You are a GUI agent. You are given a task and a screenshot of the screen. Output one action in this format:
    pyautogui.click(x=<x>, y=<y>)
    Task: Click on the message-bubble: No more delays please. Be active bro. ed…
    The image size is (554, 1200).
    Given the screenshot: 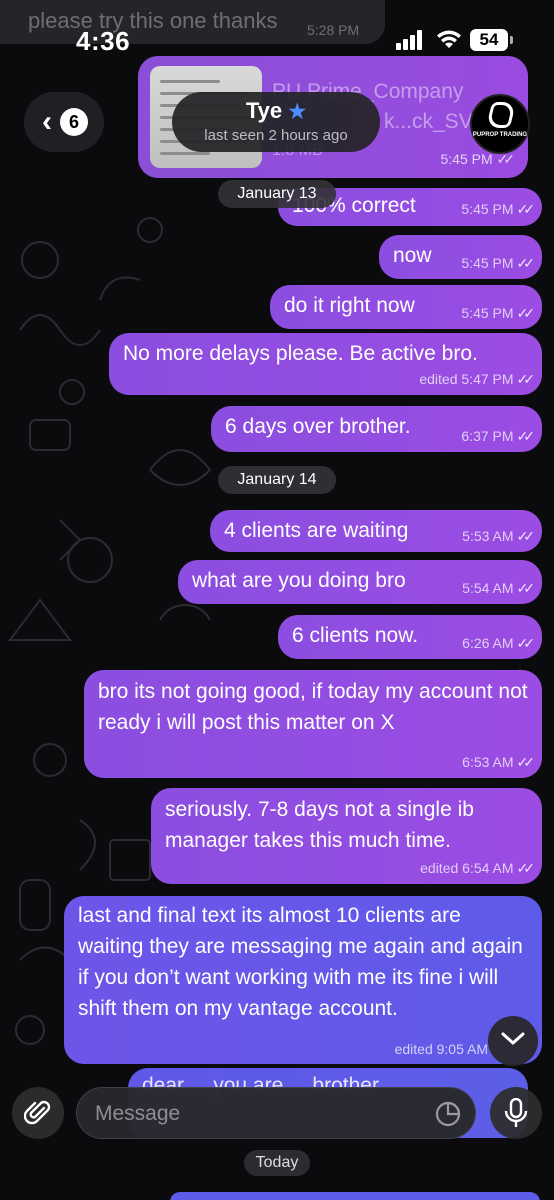 What is the action you would take?
    pyautogui.click(x=325, y=364)
    